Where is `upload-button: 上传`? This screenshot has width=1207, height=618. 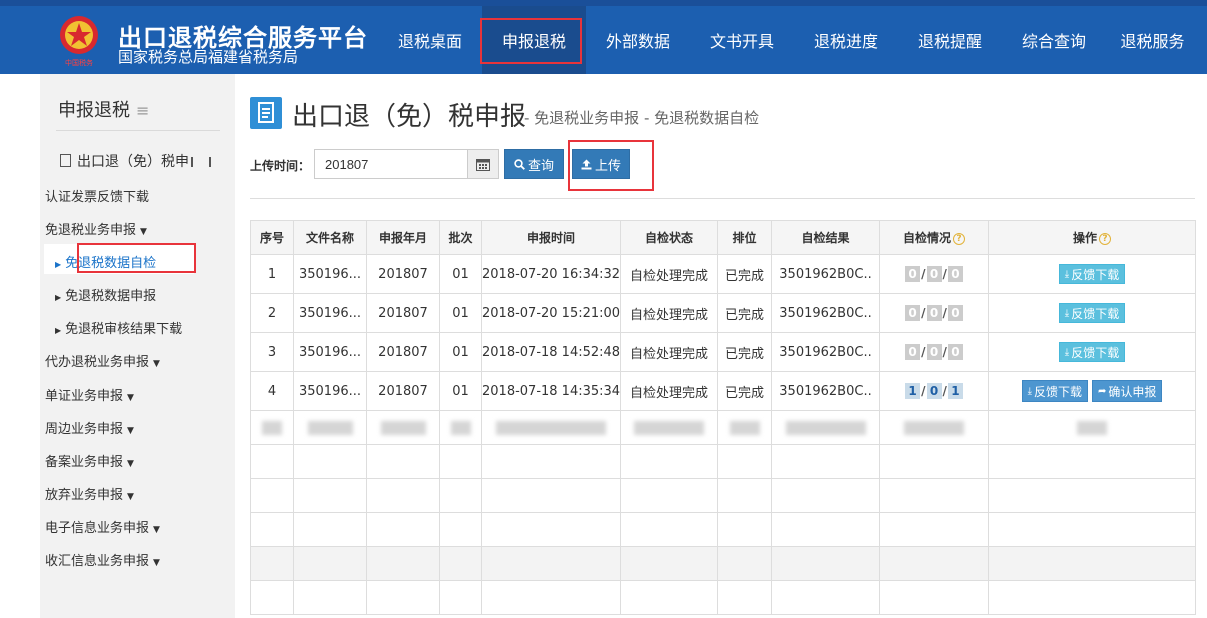 upload-button: 上传 is located at coordinates (601, 164).